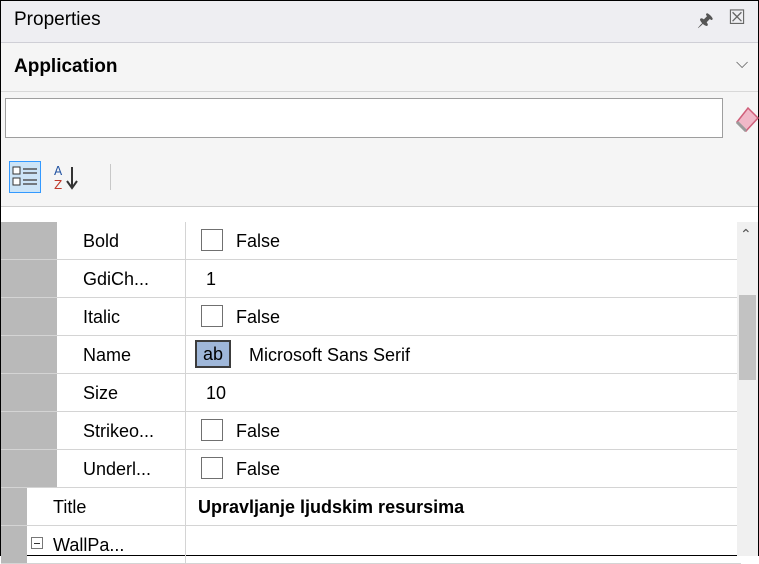 This screenshot has height=564, width=759. I want to click on property-row-gdicharset: GdiCh... 1, so click(371, 279).